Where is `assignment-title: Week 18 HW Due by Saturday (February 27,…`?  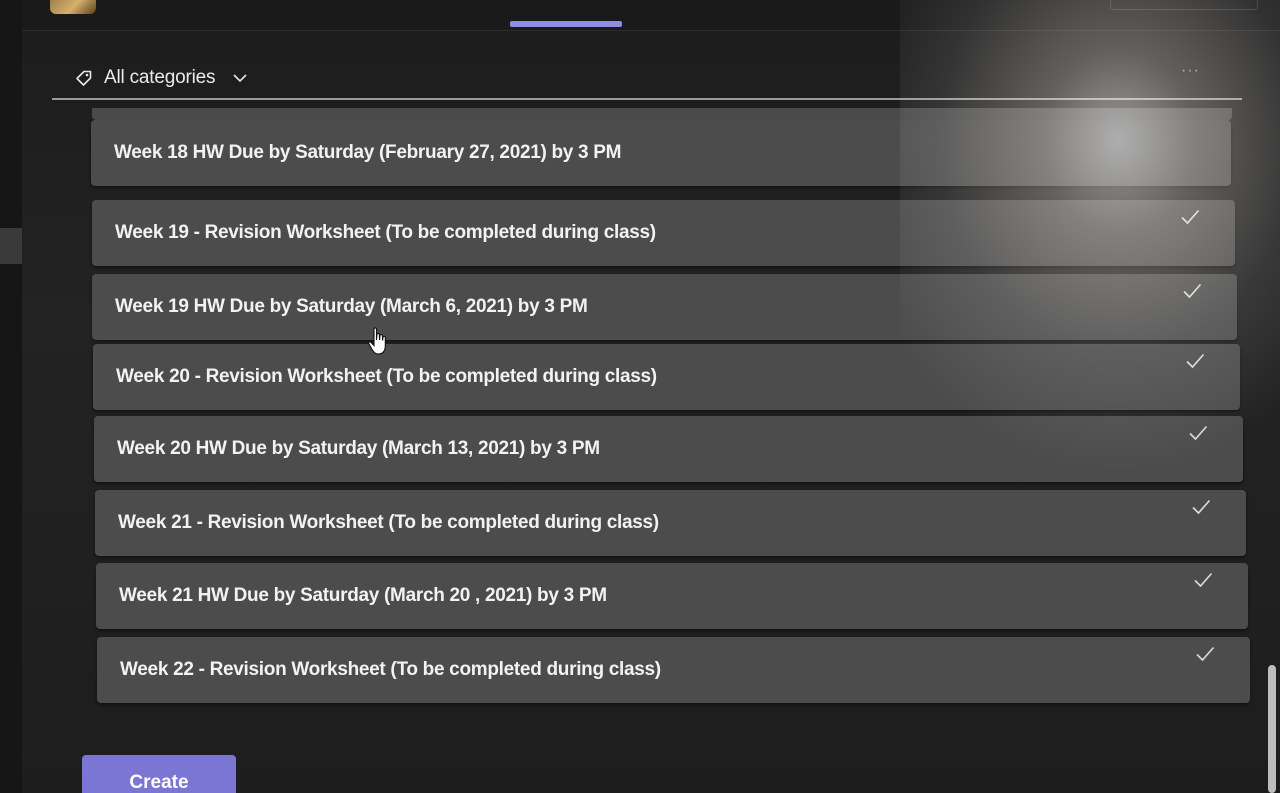 assignment-title: Week 18 HW Due by Saturday (February 27,… is located at coordinates (368, 152).